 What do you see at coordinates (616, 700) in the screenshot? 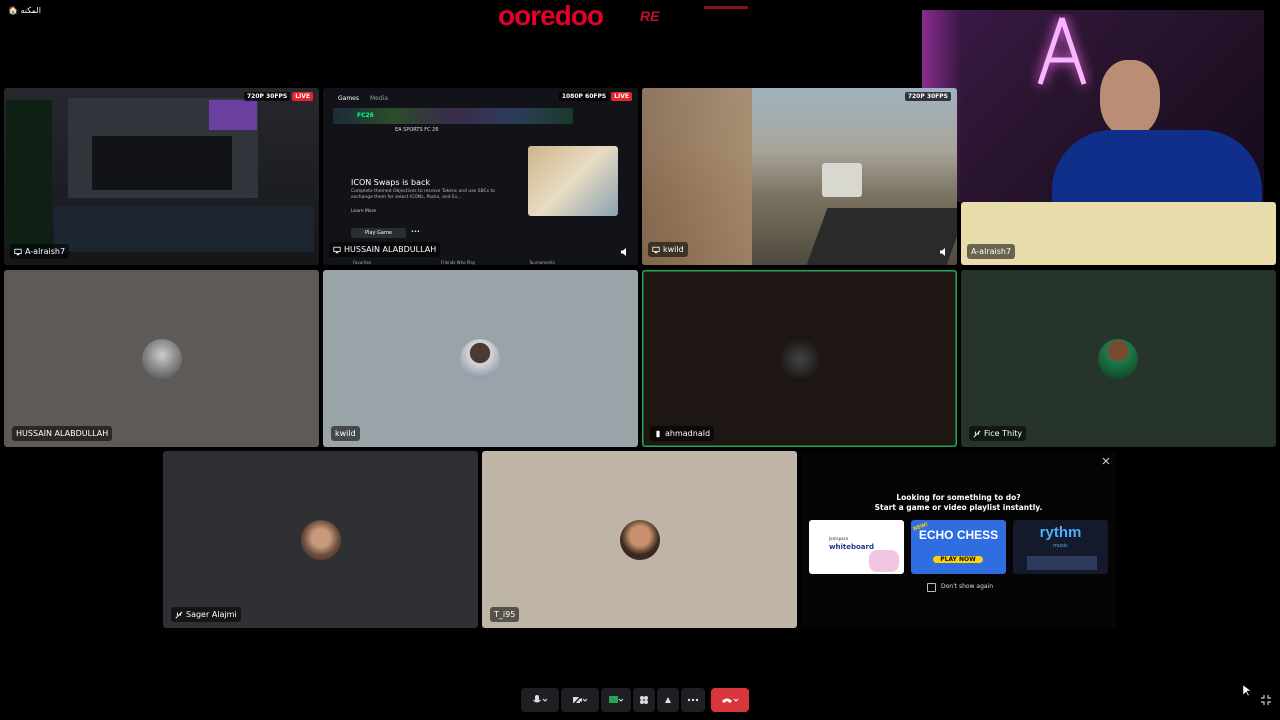
I see `screen-share-control` at bounding box center [616, 700].